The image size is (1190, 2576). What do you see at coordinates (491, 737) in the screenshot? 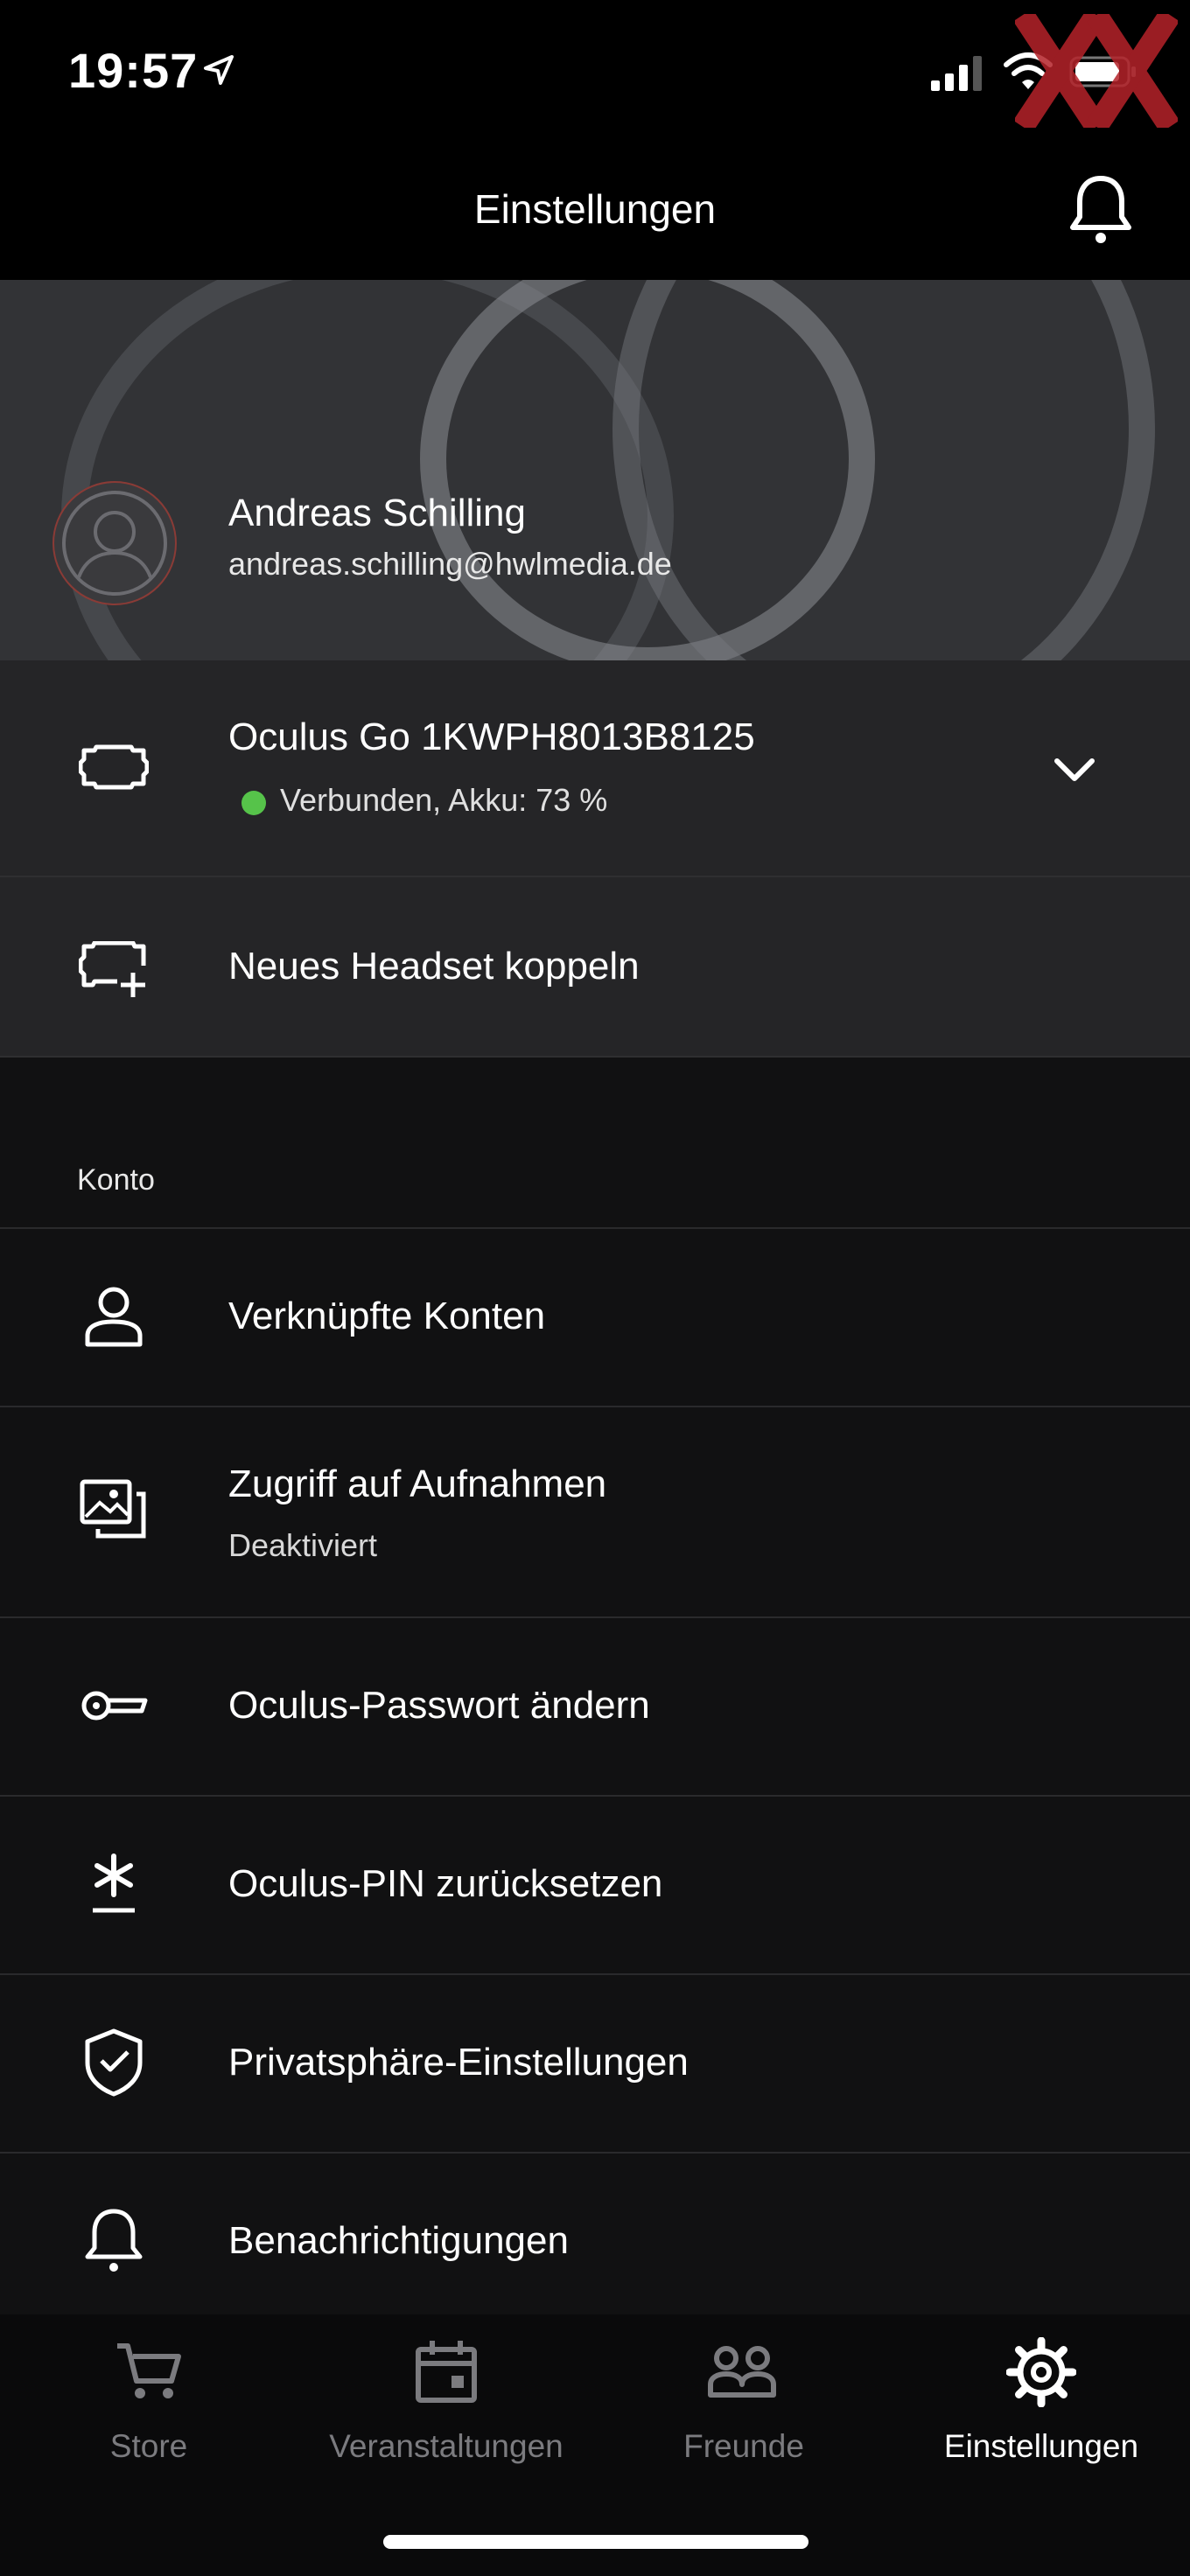
I see `device-name: Oculus Go 1KWPH8013B8125` at bounding box center [491, 737].